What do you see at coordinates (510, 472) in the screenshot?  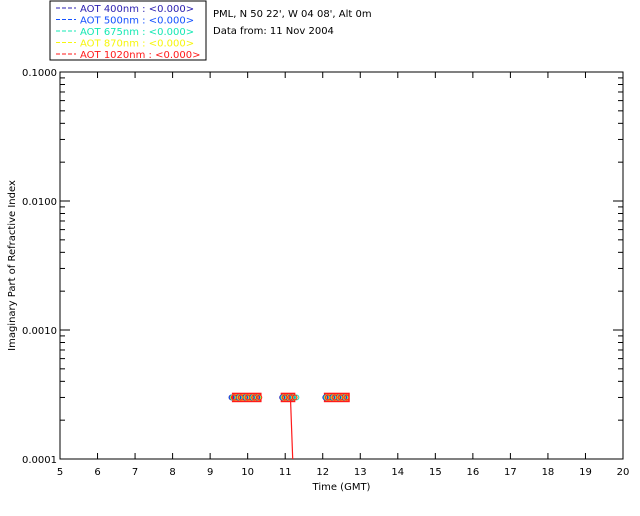 I see `x-tick-label: 17` at bounding box center [510, 472].